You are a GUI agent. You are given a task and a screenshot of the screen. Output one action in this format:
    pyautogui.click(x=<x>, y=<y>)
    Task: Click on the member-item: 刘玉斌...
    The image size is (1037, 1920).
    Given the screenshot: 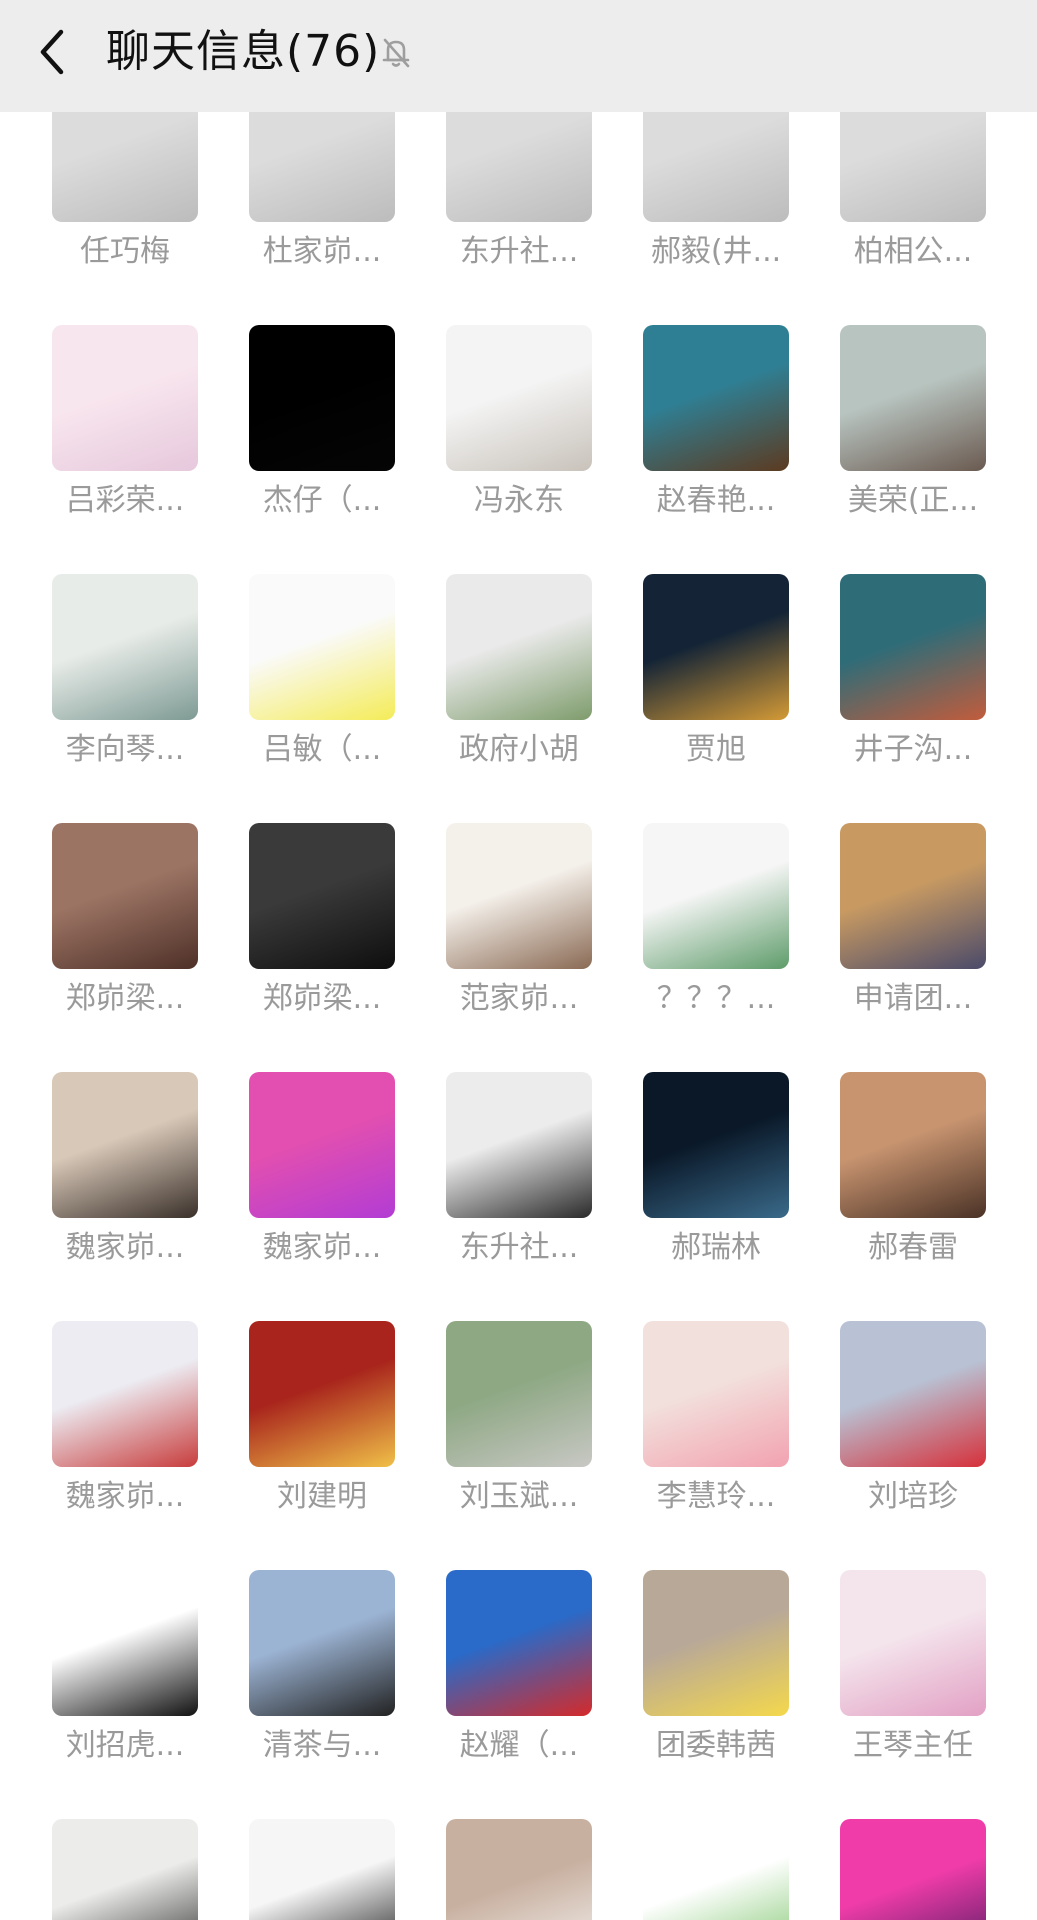 What is the action you would take?
    pyautogui.click(x=493, y=1369)
    